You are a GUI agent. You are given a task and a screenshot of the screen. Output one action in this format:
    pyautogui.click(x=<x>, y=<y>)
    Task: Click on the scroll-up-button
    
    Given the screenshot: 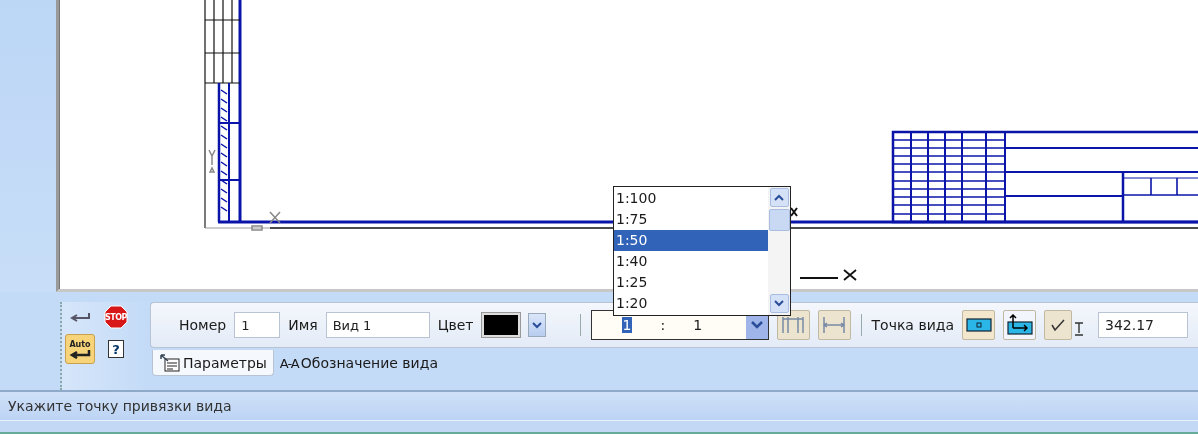 What is the action you would take?
    pyautogui.click(x=779, y=197)
    